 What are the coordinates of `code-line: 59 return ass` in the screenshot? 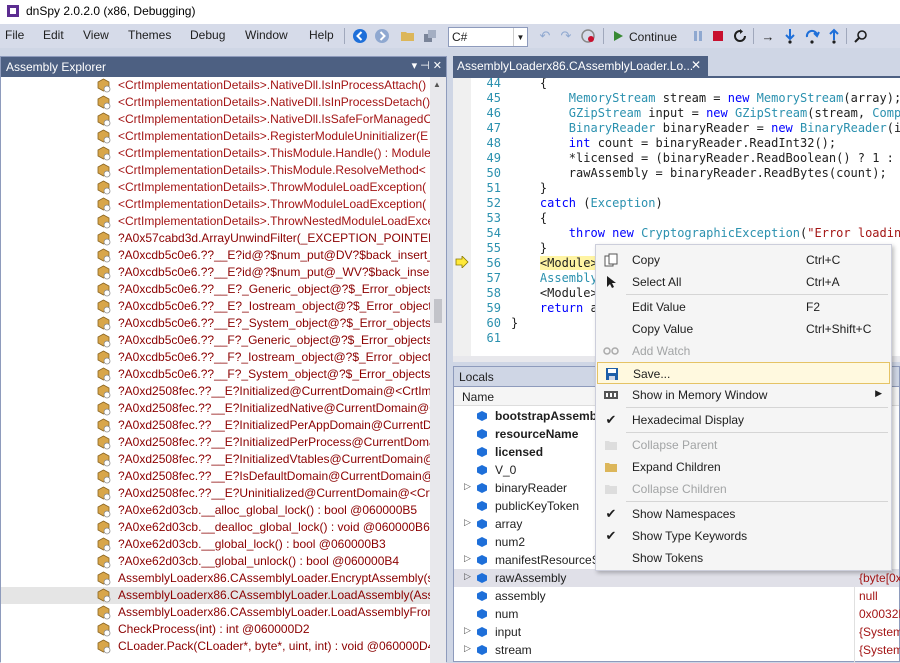 It's located at (542, 308).